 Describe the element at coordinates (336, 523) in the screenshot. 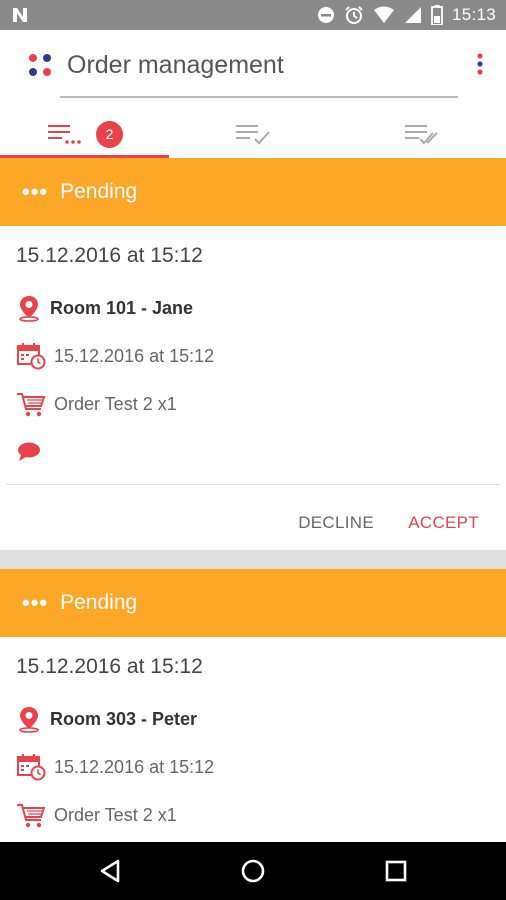

I see `decline-button: DECLINE` at that location.